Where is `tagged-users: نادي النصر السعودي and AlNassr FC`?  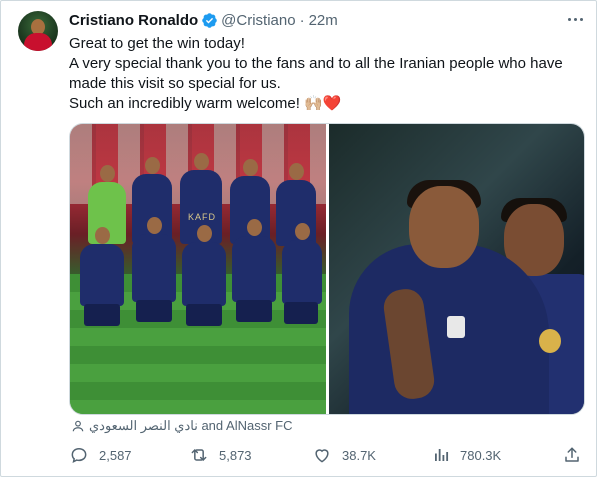
tagged-users: نادي النصر السعودي and AlNassr FC is located at coordinates (182, 426).